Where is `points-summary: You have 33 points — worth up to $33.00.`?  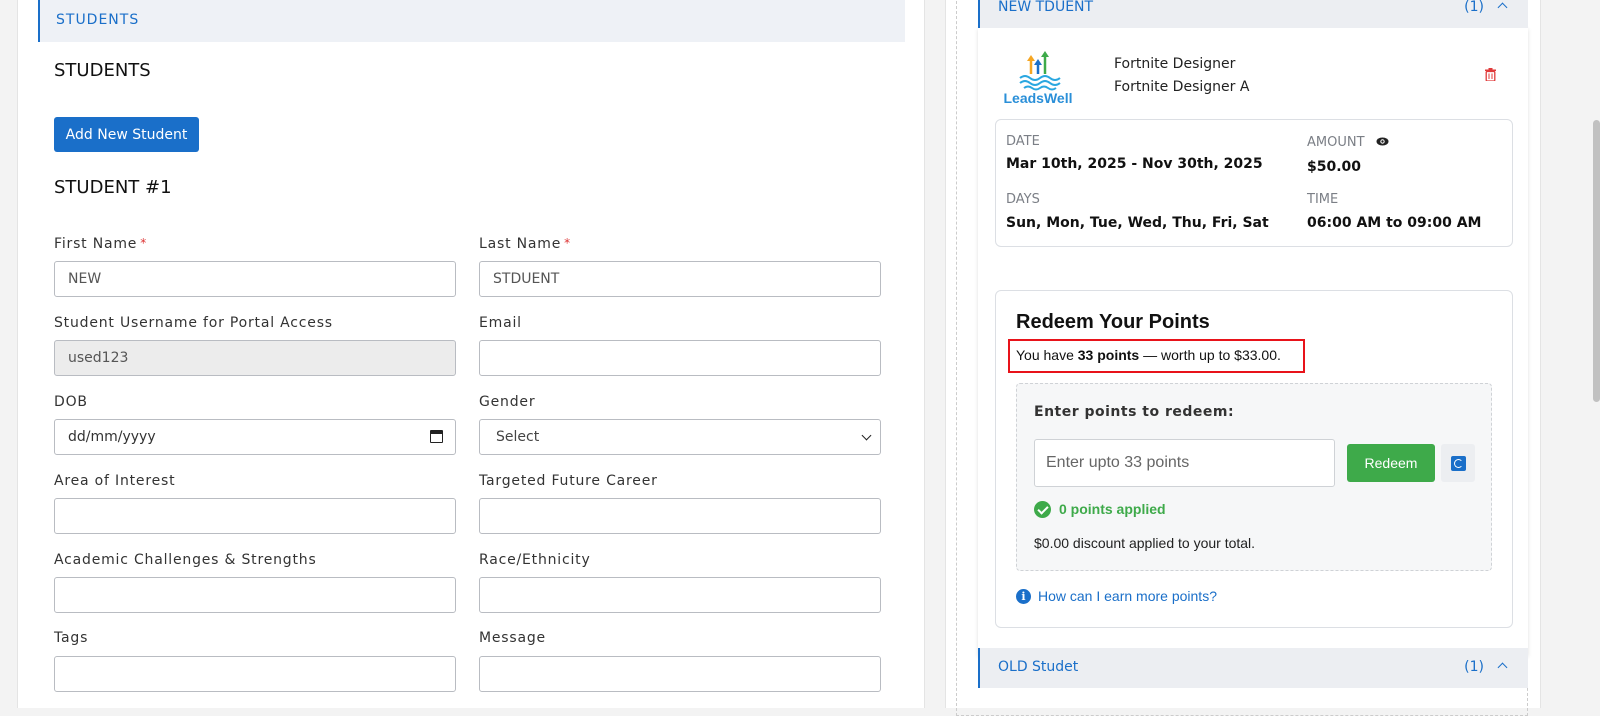 points-summary: You have 33 points — worth up to $33.00. is located at coordinates (1148, 355).